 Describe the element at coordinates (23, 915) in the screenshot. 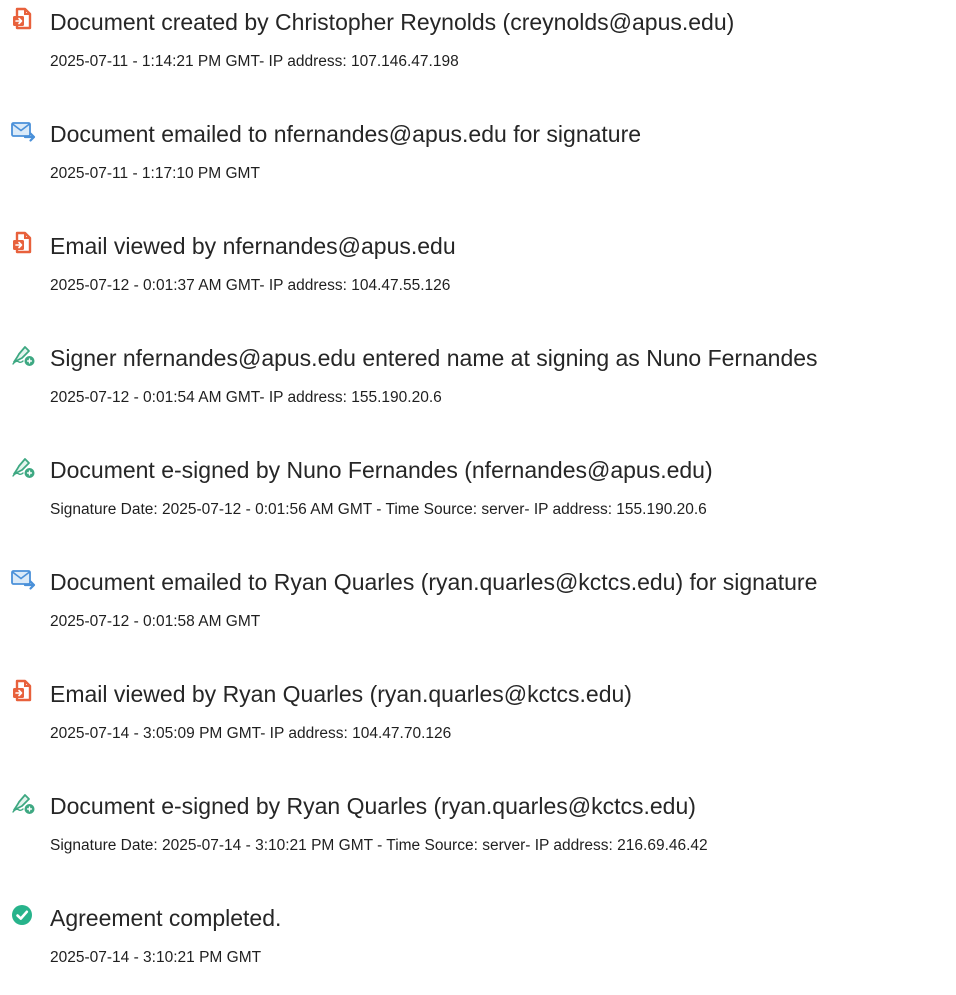

I see `checkmark-circle-icon` at that location.